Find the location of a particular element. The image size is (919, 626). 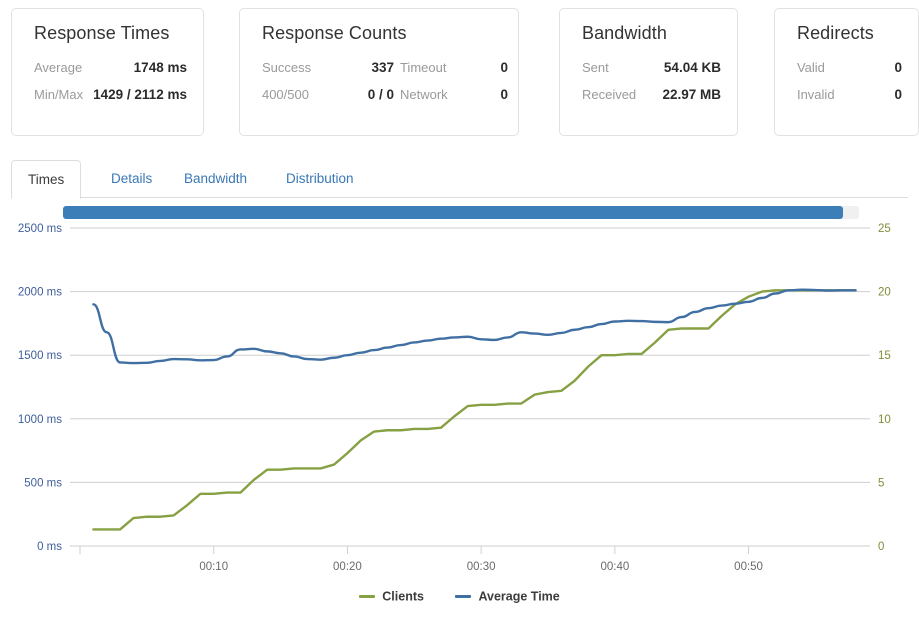

tab-times: Times is located at coordinates (46, 179).